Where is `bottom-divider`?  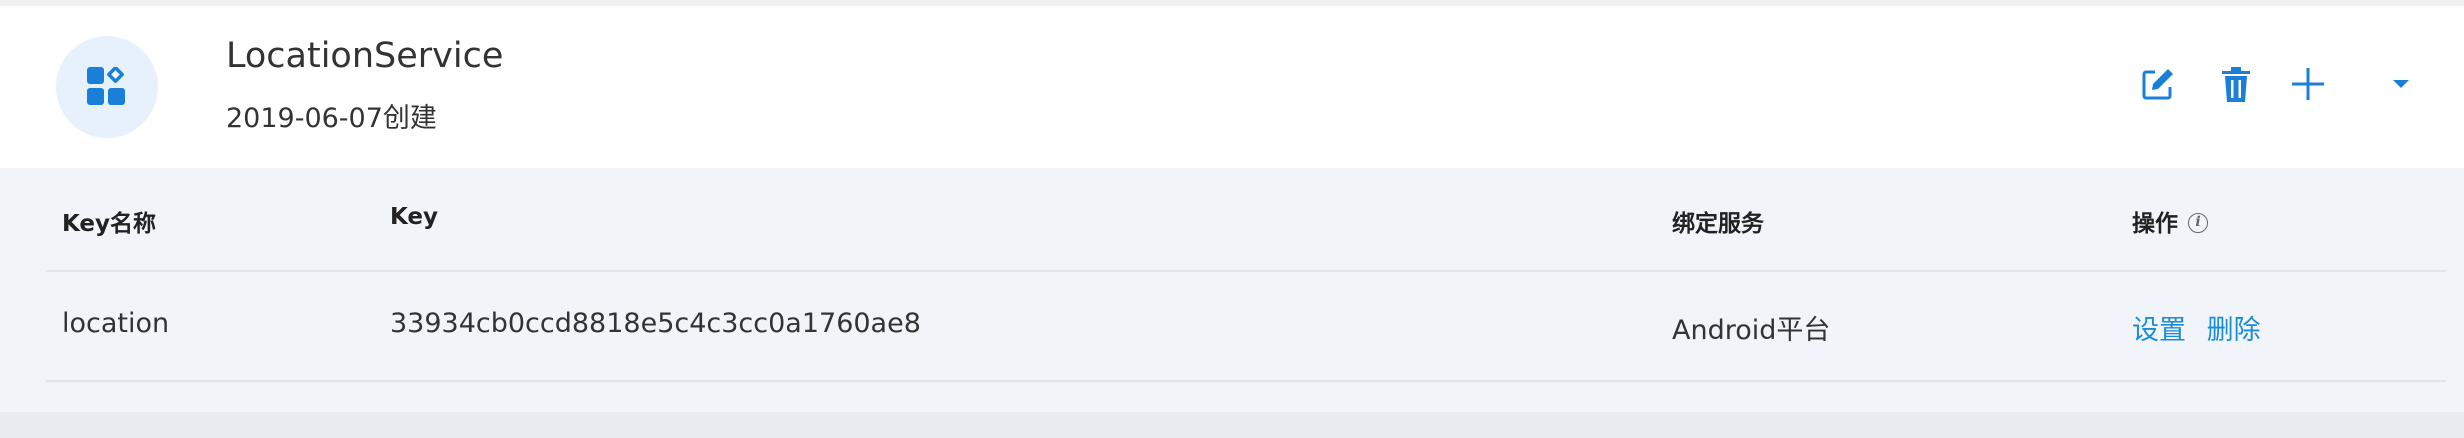 bottom-divider is located at coordinates (1232, 425).